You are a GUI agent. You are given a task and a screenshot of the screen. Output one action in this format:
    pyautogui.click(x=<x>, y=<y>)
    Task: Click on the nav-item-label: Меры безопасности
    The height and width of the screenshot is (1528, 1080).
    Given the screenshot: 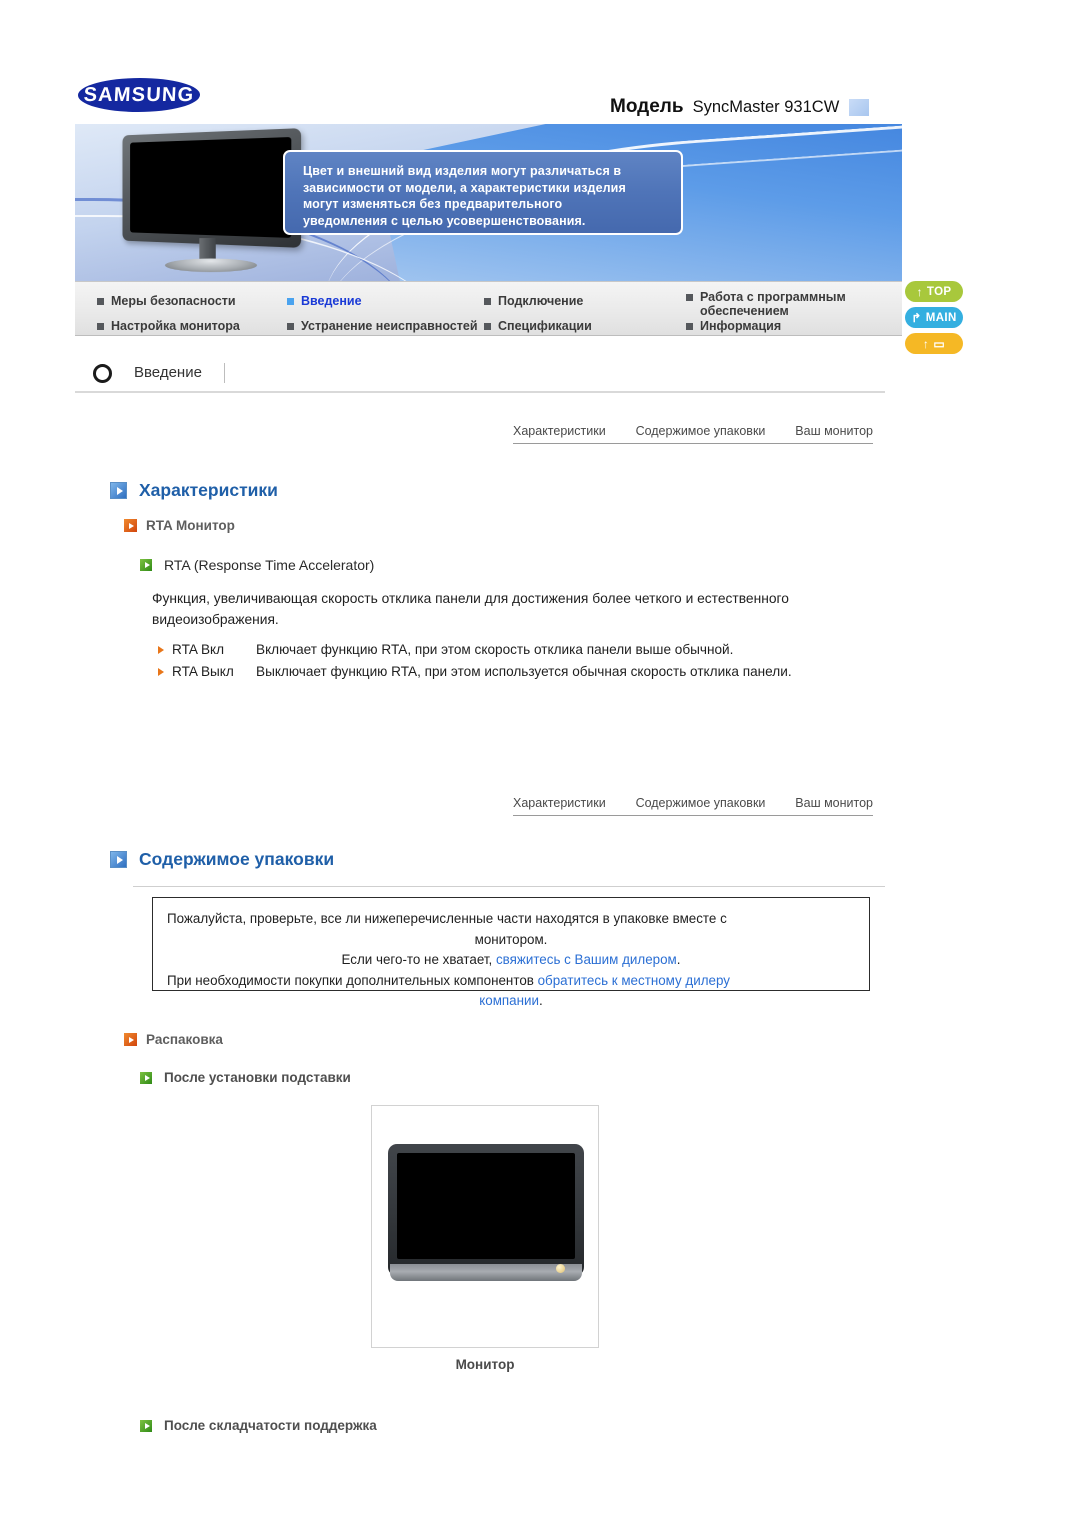 What is the action you would take?
    pyautogui.click(x=173, y=301)
    